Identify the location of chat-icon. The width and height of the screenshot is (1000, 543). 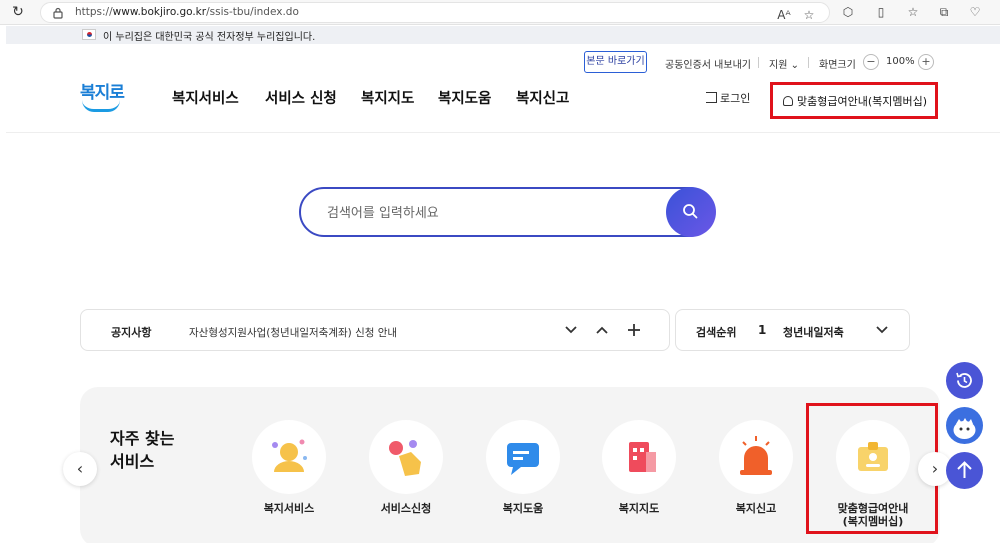
(523, 459).